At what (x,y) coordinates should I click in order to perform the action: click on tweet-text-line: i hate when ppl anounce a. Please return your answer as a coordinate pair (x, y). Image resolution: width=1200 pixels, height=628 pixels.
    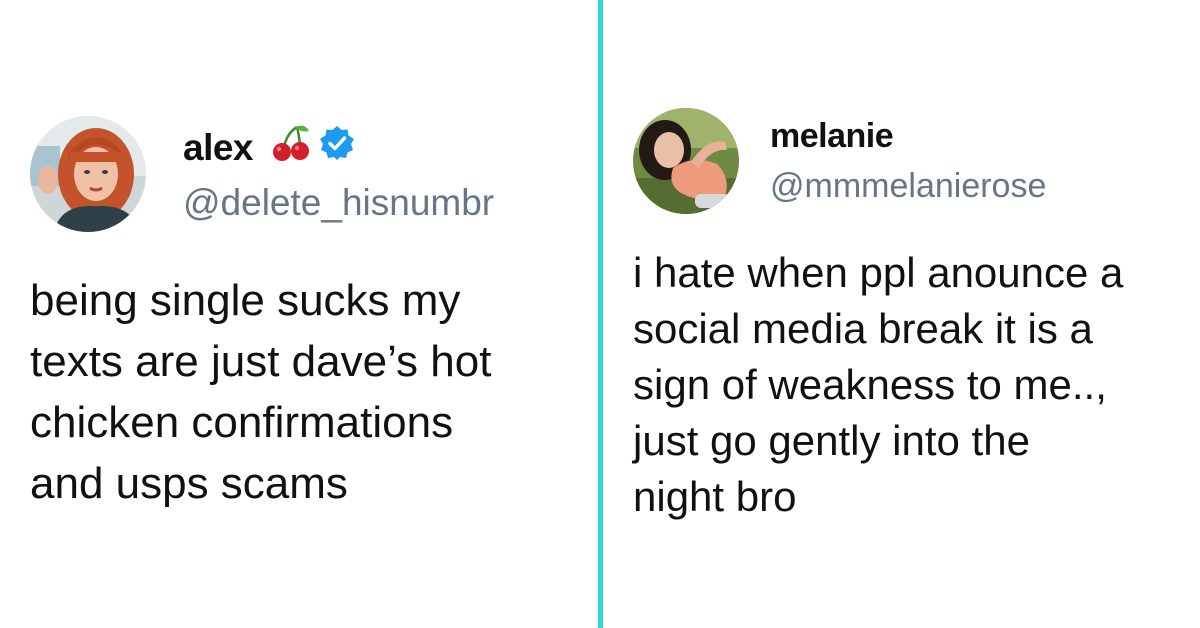
    Looking at the image, I should click on (878, 272).